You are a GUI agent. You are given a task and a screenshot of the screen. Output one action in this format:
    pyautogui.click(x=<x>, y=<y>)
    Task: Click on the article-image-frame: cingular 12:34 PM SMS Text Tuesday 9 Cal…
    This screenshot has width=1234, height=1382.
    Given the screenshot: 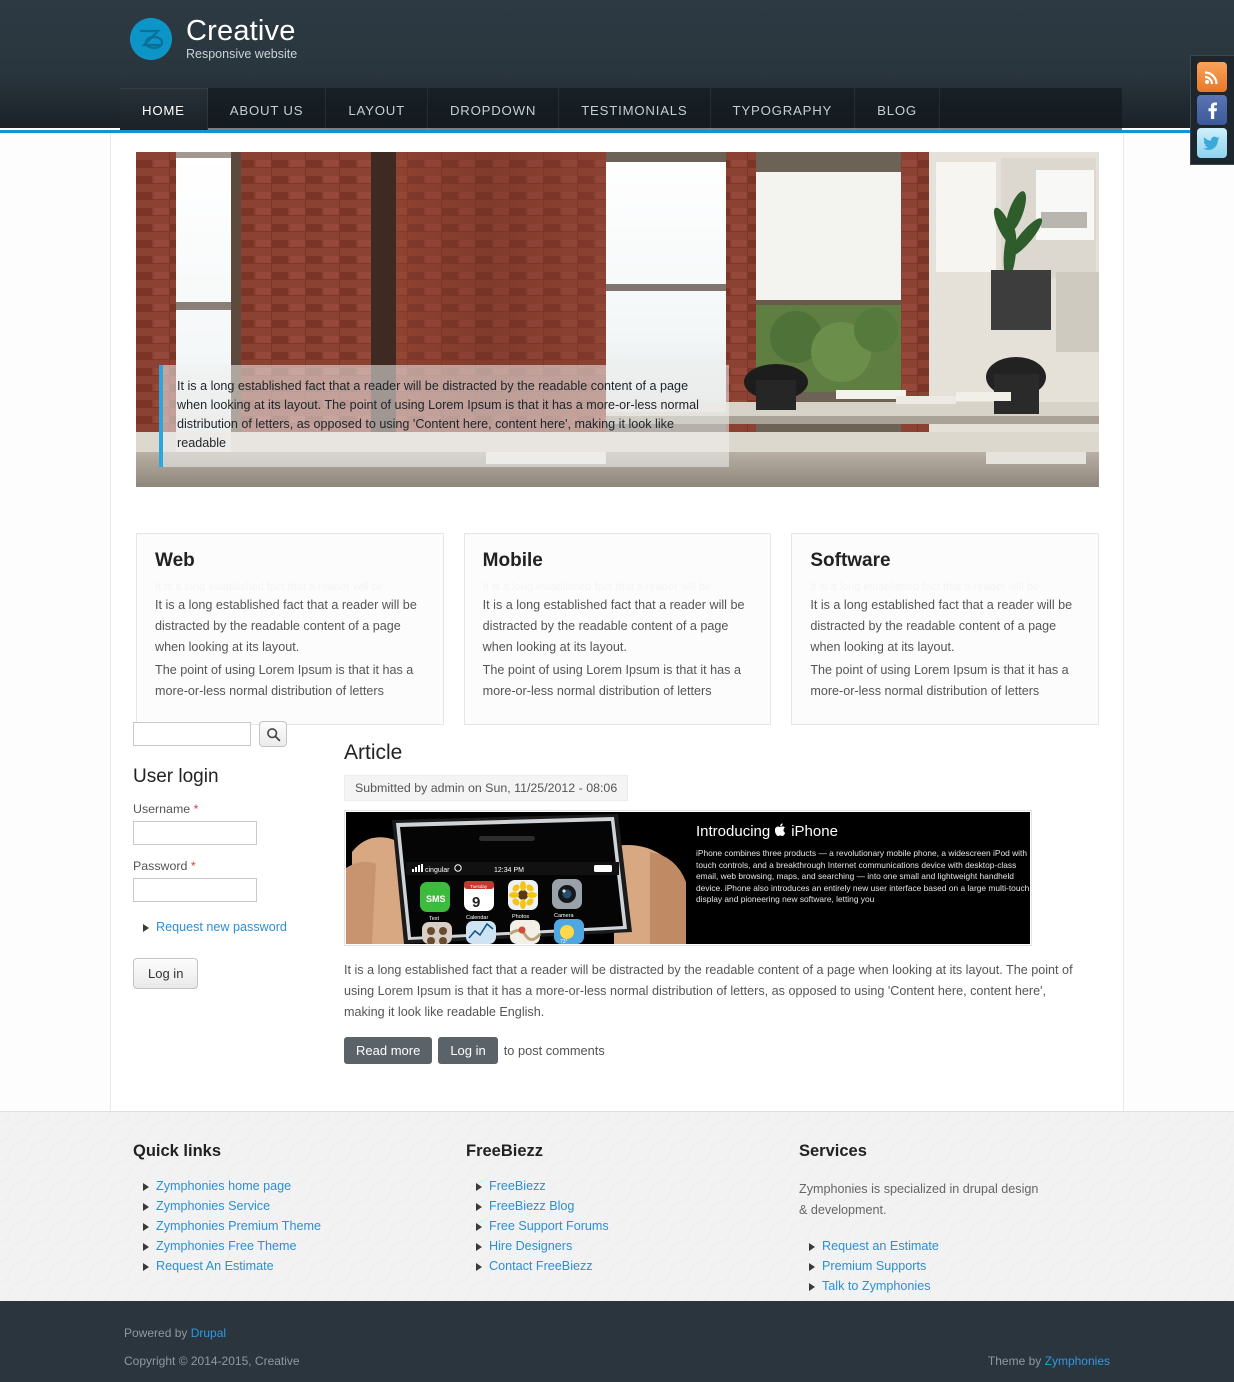 What is the action you would take?
    pyautogui.click(x=688, y=878)
    